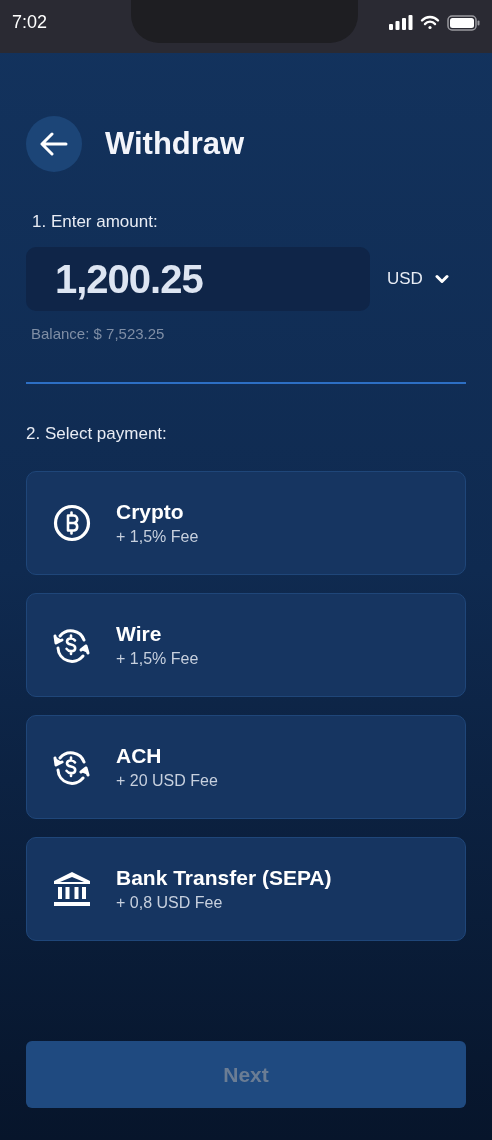 This screenshot has height=1140, width=492. I want to click on back-button, so click(54, 144).